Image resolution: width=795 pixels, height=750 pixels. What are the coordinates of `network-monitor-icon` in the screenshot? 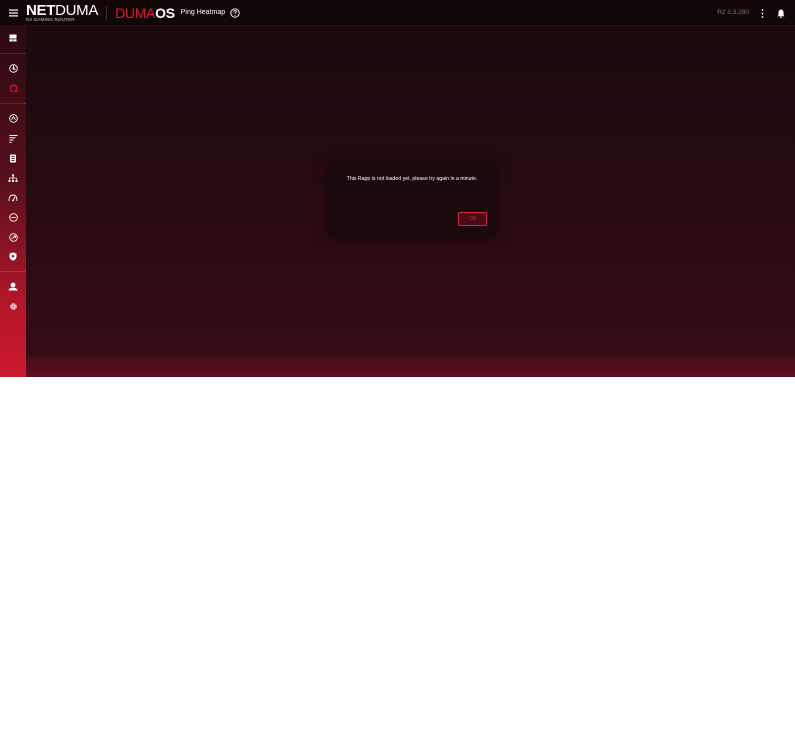 It's located at (13, 118).